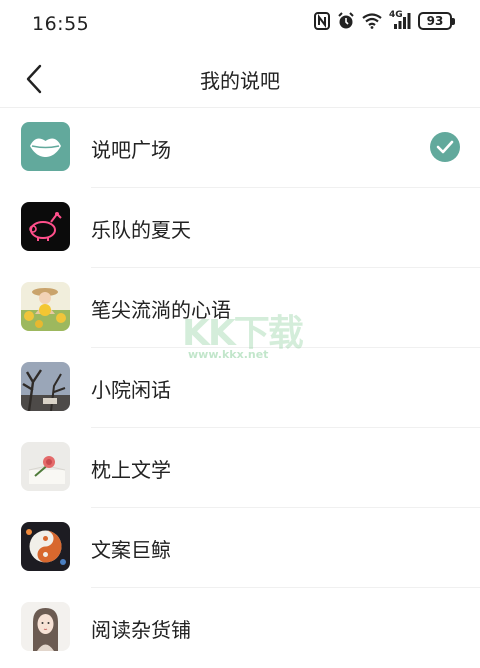 This screenshot has width=480, height=668. I want to click on courtyard-tree-photo, so click(45, 386).